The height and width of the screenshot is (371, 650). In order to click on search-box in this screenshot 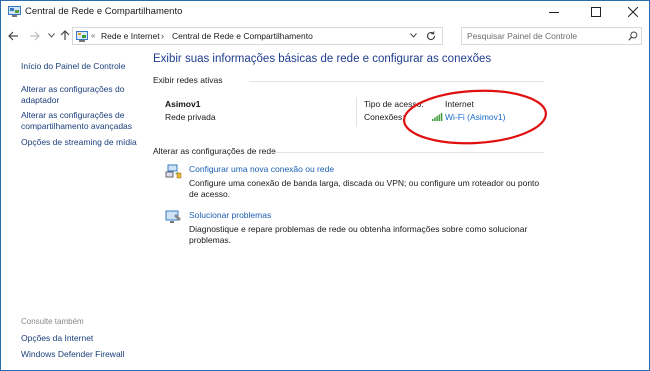, I will do `click(551, 36)`.